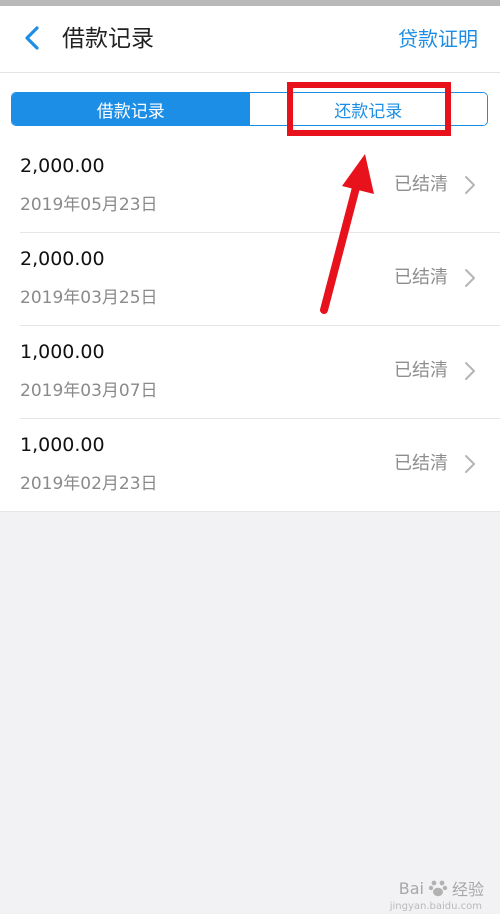 Image resolution: width=500 pixels, height=914 pixels. I want to click on tab-loan-records: 借款记录, so click(131, 109).